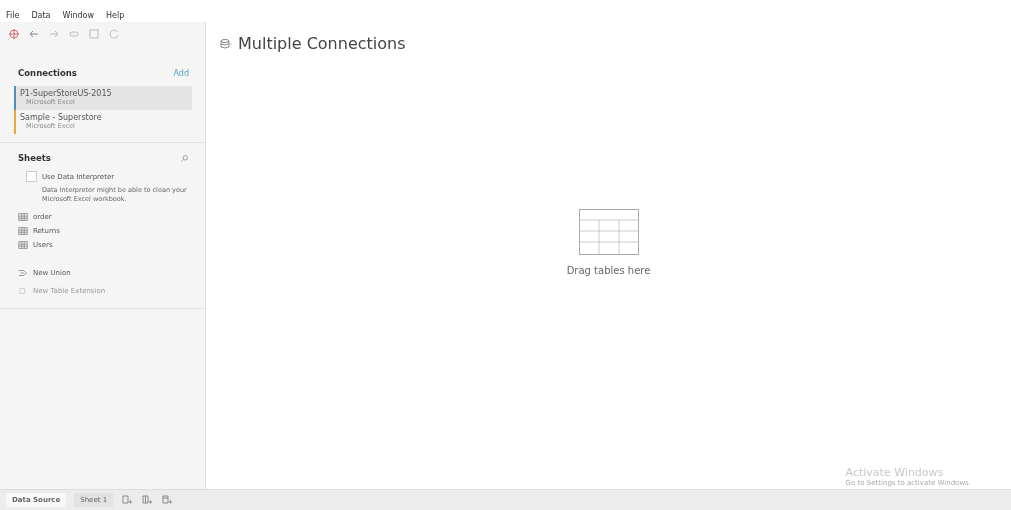  Describe the element at coordinates (322, 43) in the screenshot. I see `canvas-title: Multiple Connections` at that location.